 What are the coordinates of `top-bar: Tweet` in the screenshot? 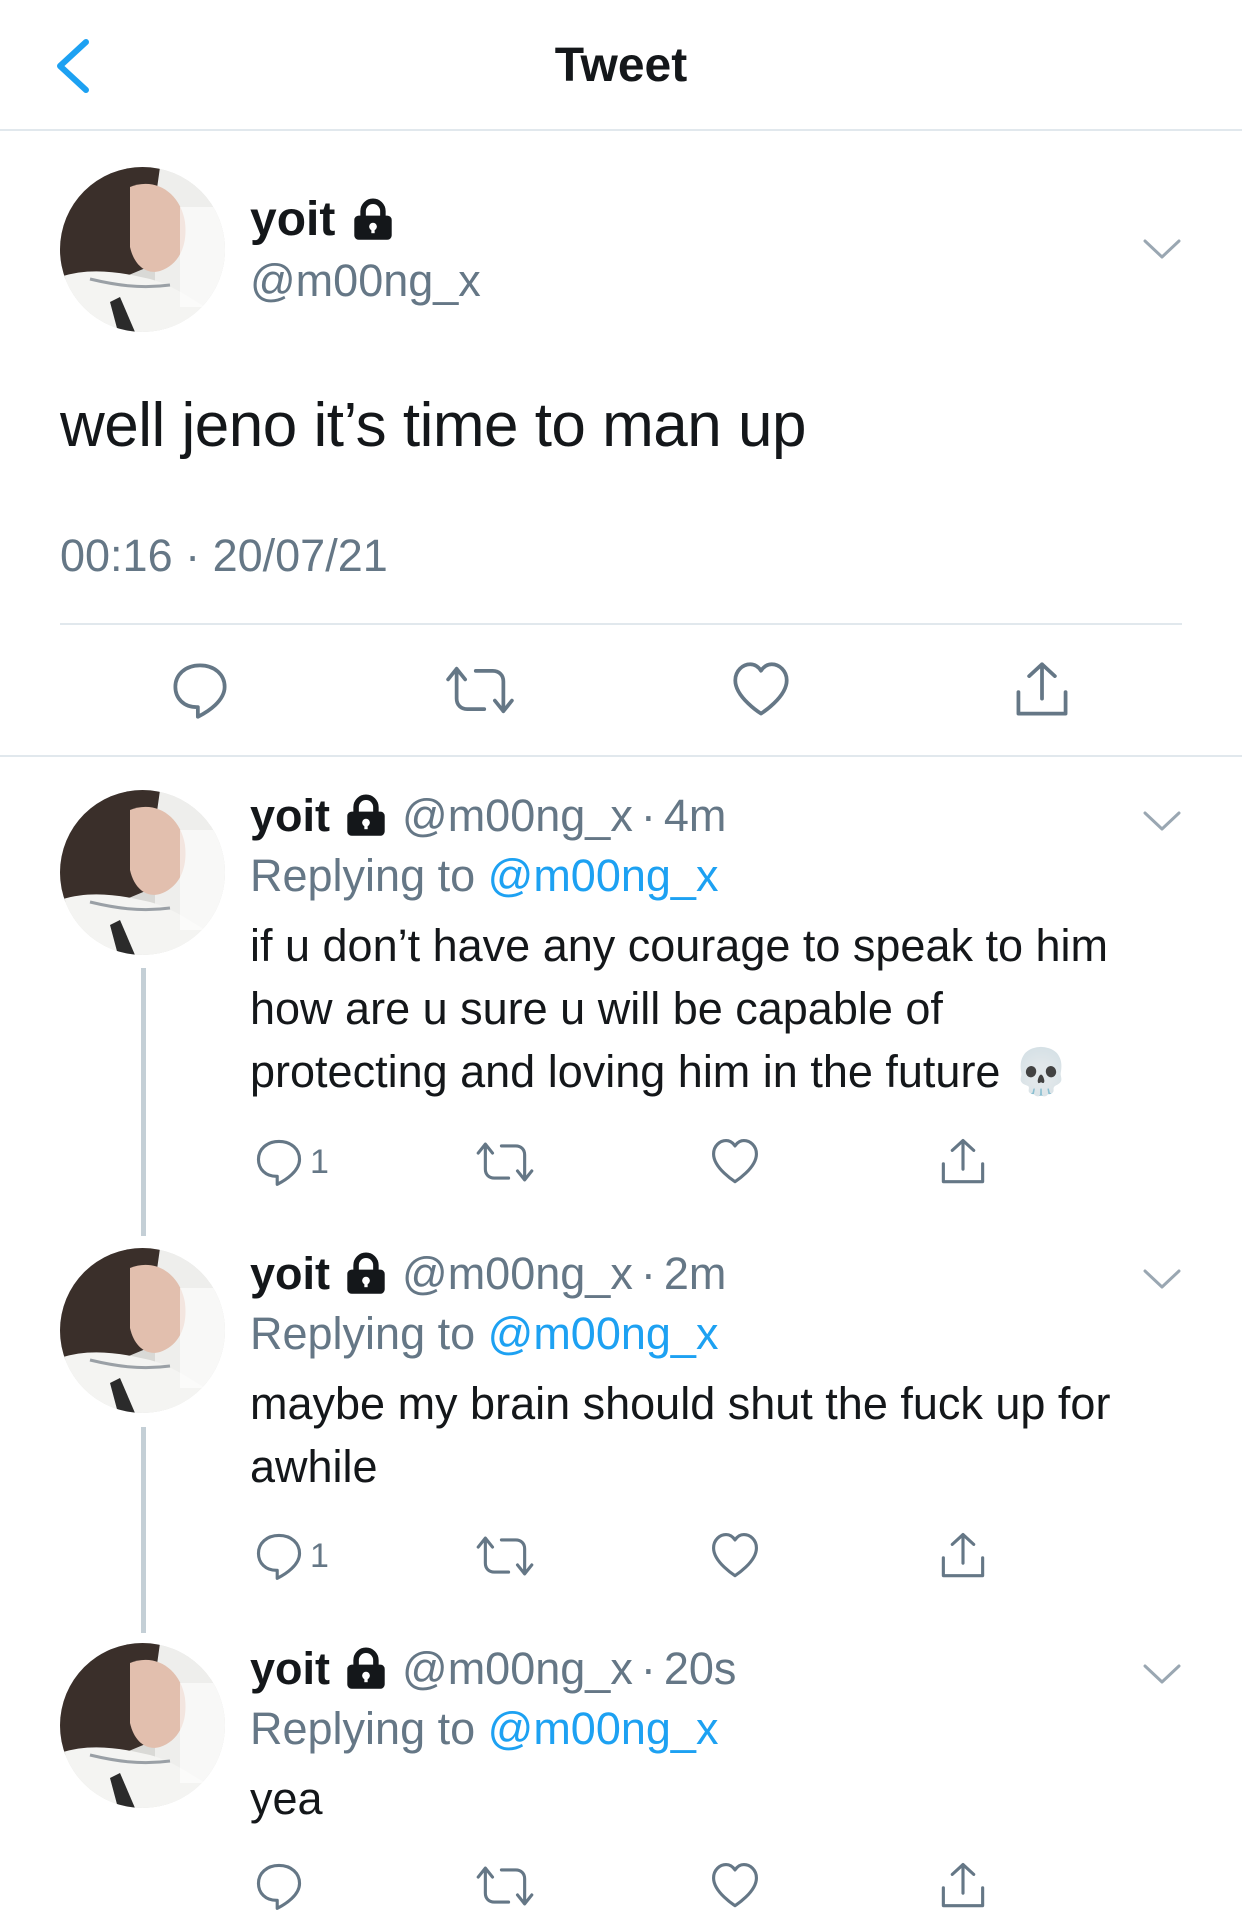 It's located at (621, 65).